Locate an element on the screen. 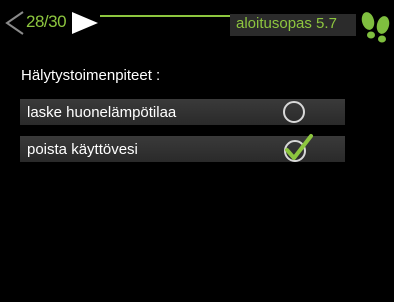 The height and width of the screenshot is (302, 394). header-divider is located at coordinates (165, 16).